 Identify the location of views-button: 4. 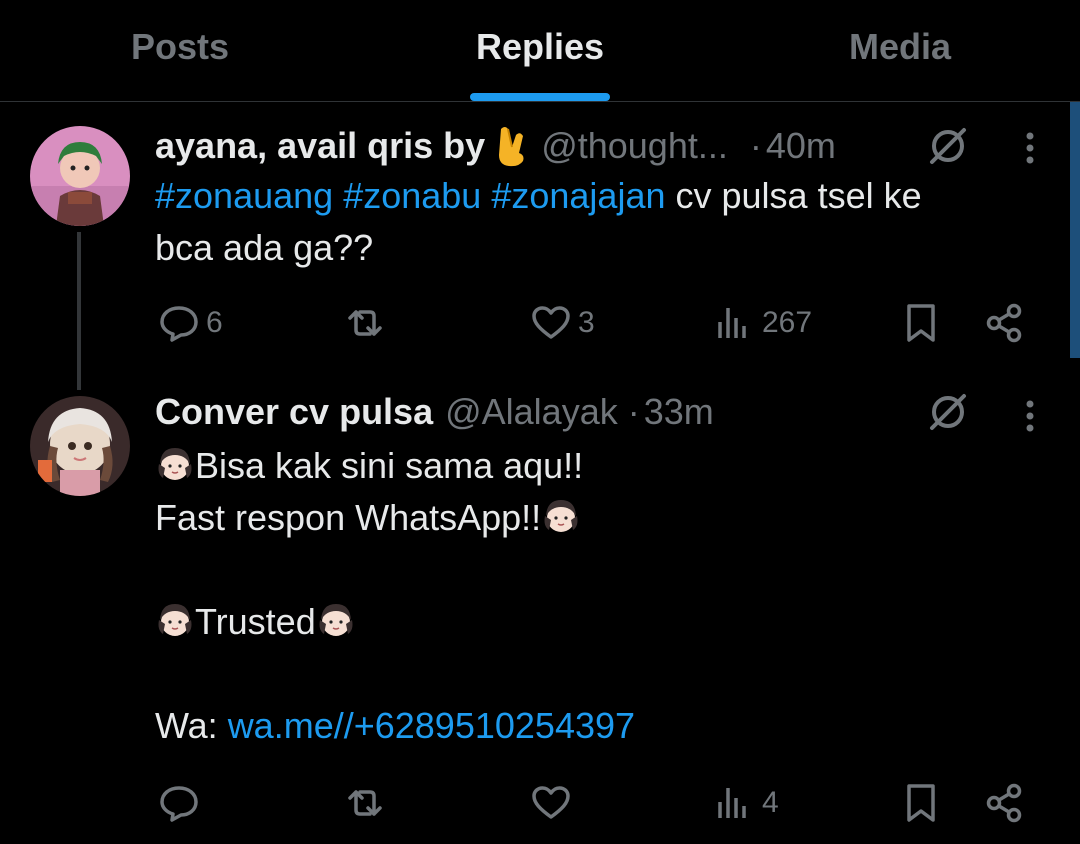
(746, 803).